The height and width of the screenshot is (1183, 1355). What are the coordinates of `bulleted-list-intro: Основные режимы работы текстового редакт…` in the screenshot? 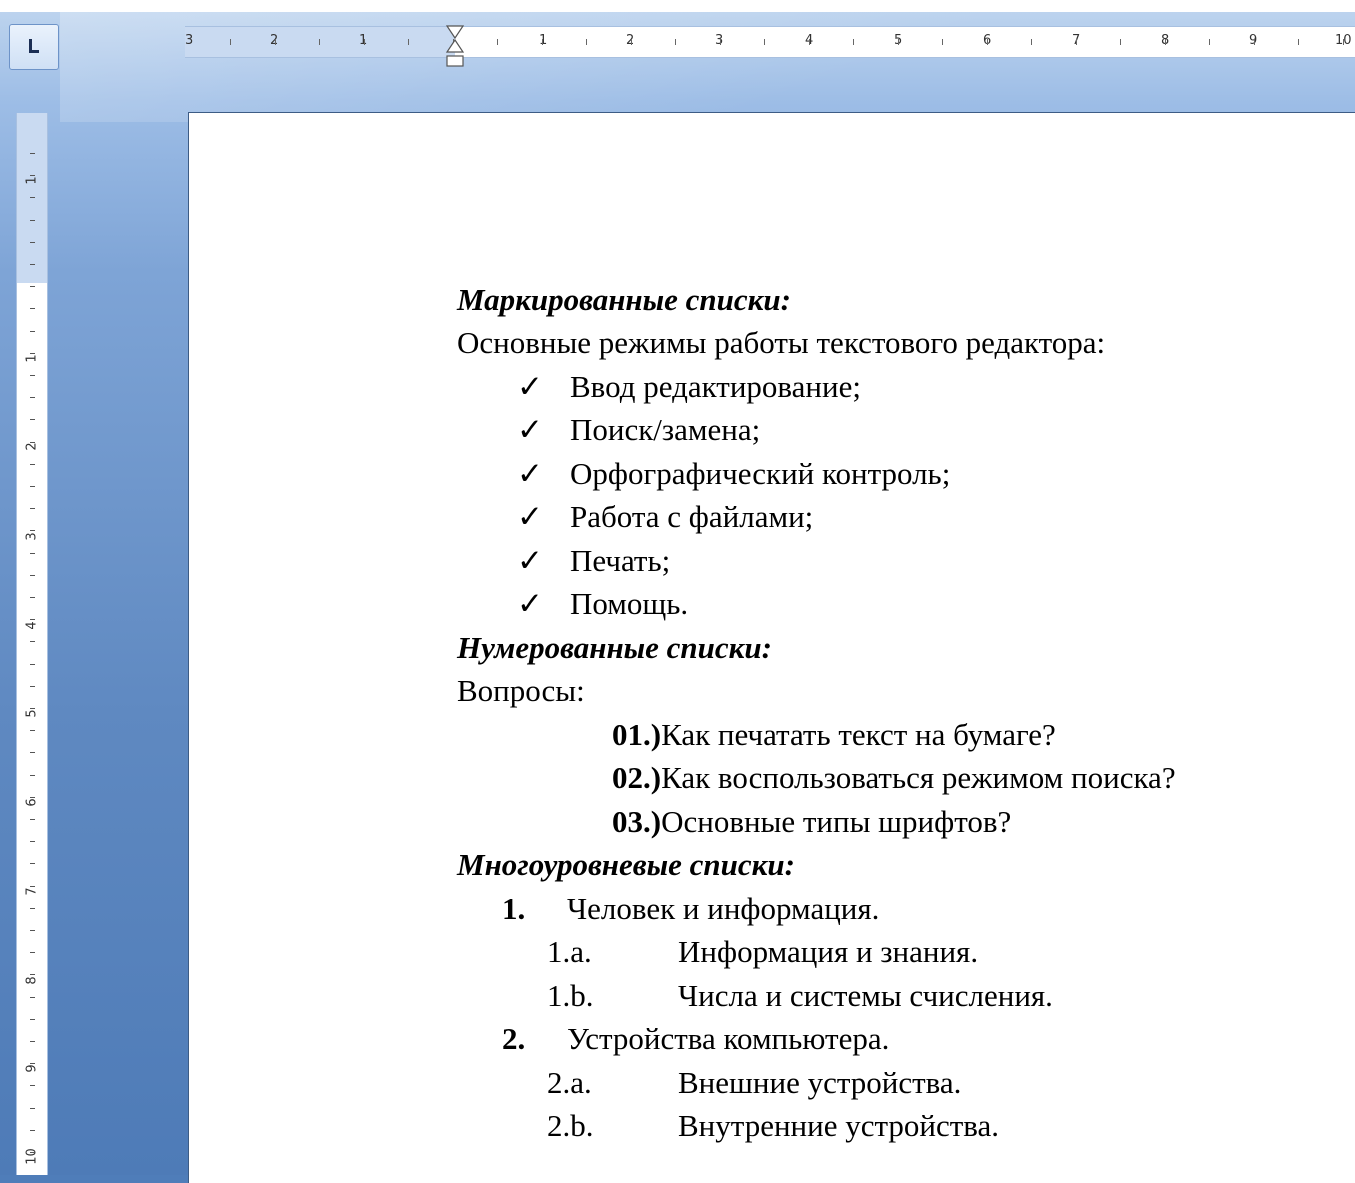 It's located at (781, 342).